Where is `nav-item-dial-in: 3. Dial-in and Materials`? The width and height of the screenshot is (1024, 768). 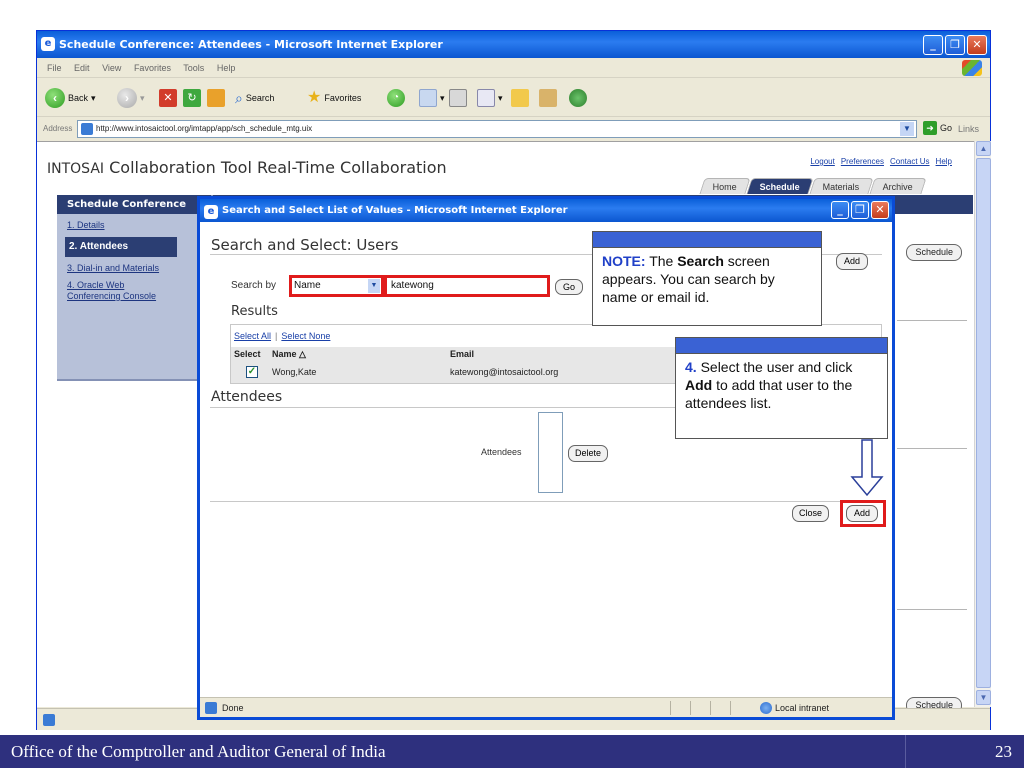
nav-item-dial-in: 3. Dial-in and Materials is located at coordinates (122, 268).